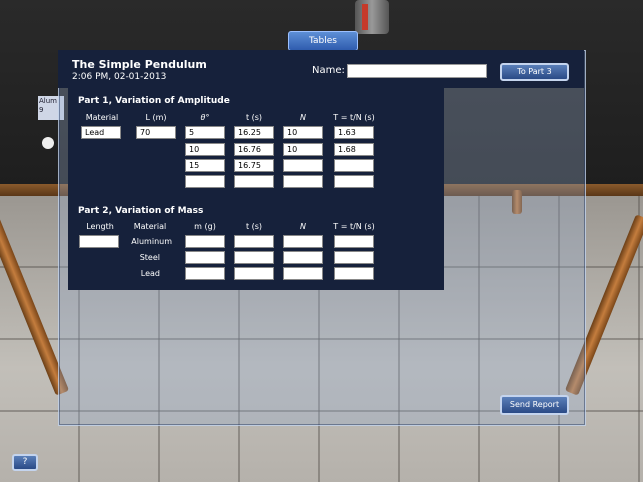 The image size is (643, 482). What do you see at coordinates (354, 149) in the screenshot?
I see `part1-period-cell: 1.68` at bounding box center [354, 149].